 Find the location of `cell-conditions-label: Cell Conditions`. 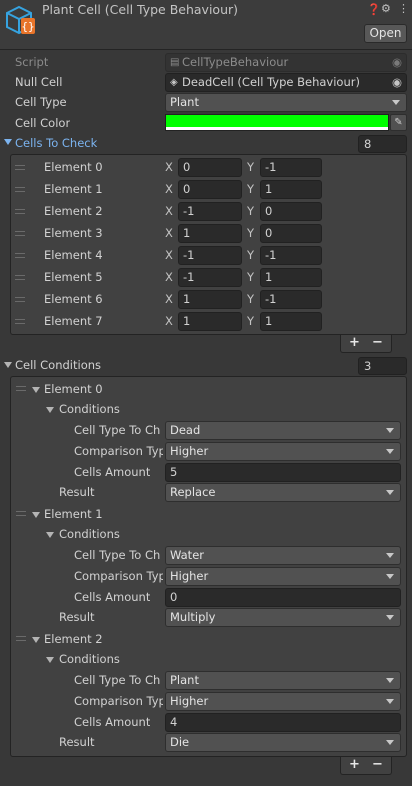

cell-conditions-label: Cell Conditions is located at coordinates (58, 365).